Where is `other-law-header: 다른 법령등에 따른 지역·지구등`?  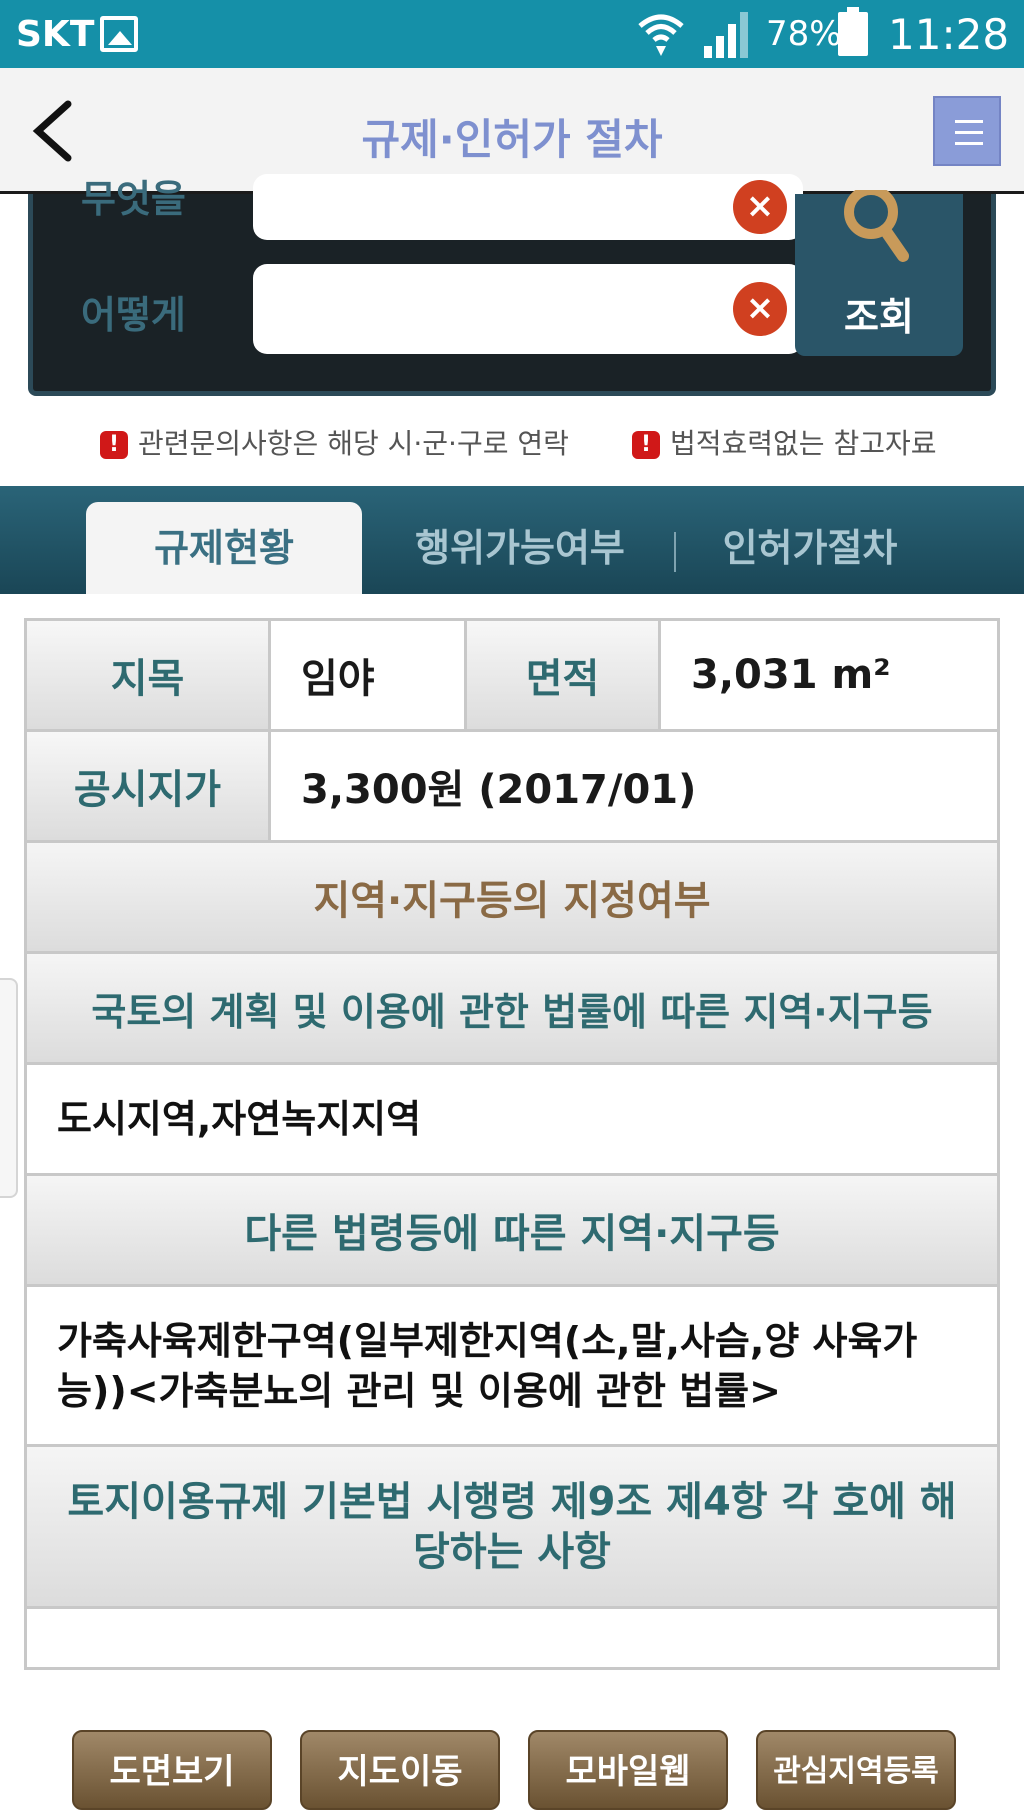 other-law-header: 다른 법령등에 따른 지역·지구등 is located at coordinates (512, 1230).